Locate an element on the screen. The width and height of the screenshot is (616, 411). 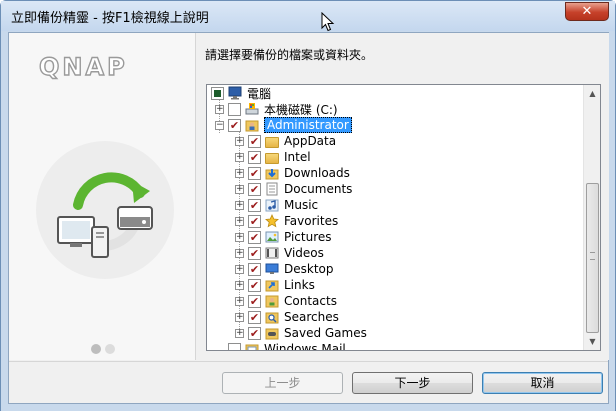
tree-label-pictures: Pictures is located at coordinates (308, 237).